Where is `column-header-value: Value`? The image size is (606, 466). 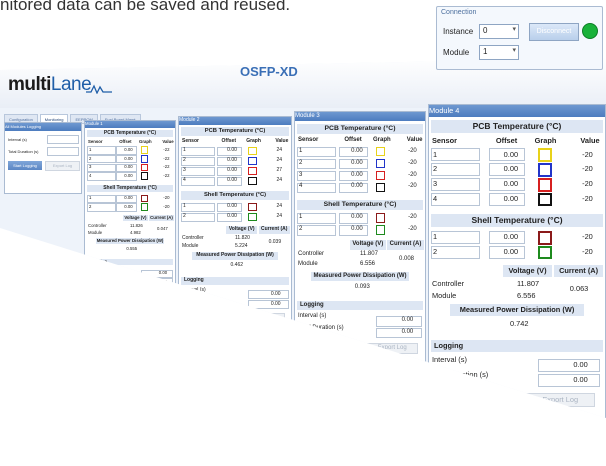
column-header-value: Value is located at coordinates (590, 140).